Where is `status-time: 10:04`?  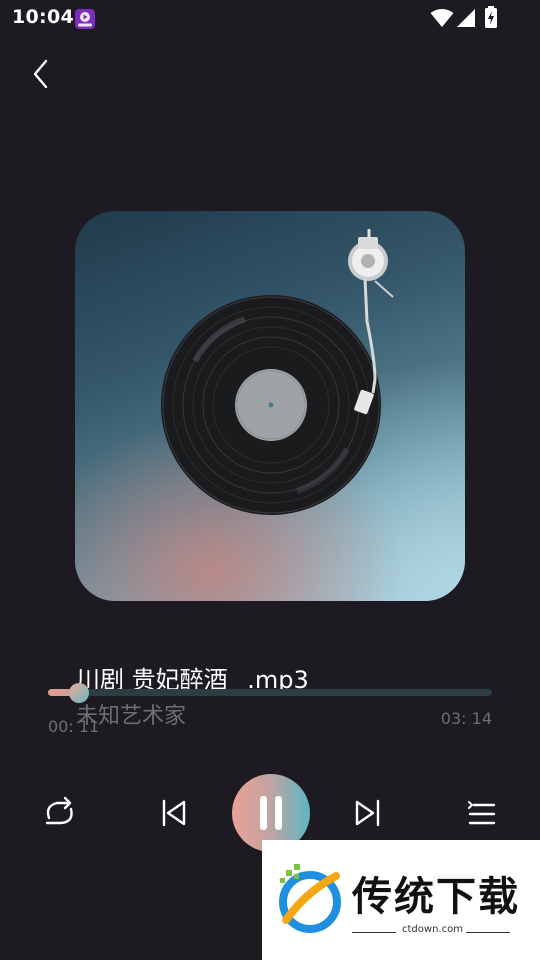 status-time: 10:04 is located at coordinates (43, 17).